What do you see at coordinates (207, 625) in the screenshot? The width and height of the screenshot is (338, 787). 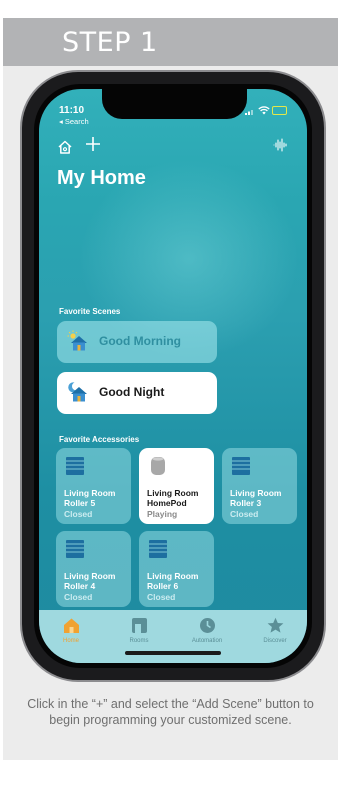 I see `automation-tab-icon` at bounding box center [207, 625].